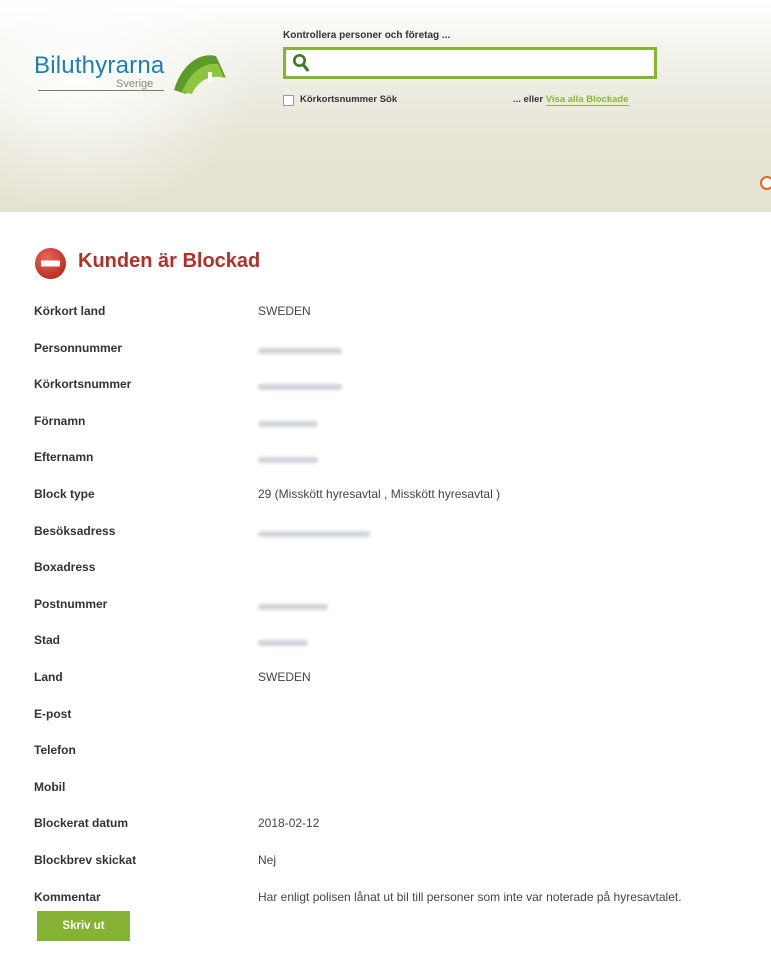 Image resolution: width=771 pixels, height=965 pixels. What do you see at coordinates (402, 863) in the screenshot?
I see `detail-row: Blockbrev skickat Nej` at bounding box center [402, 863].